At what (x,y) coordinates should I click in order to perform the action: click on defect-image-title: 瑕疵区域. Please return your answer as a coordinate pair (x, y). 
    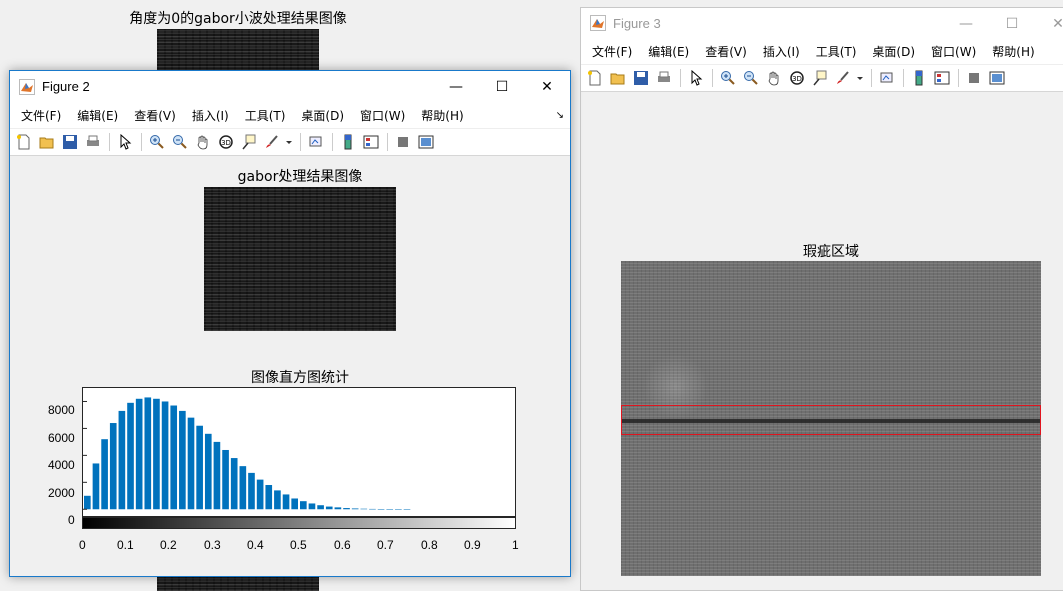
    Looking at the image, I should click on (831, 252).